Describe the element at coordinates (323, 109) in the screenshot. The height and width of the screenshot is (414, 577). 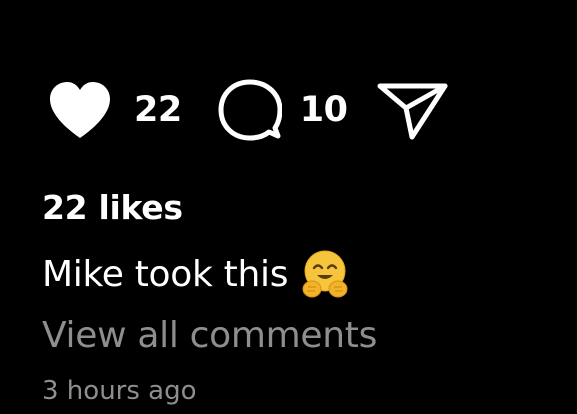
I see `comment-count: 10` at that location.